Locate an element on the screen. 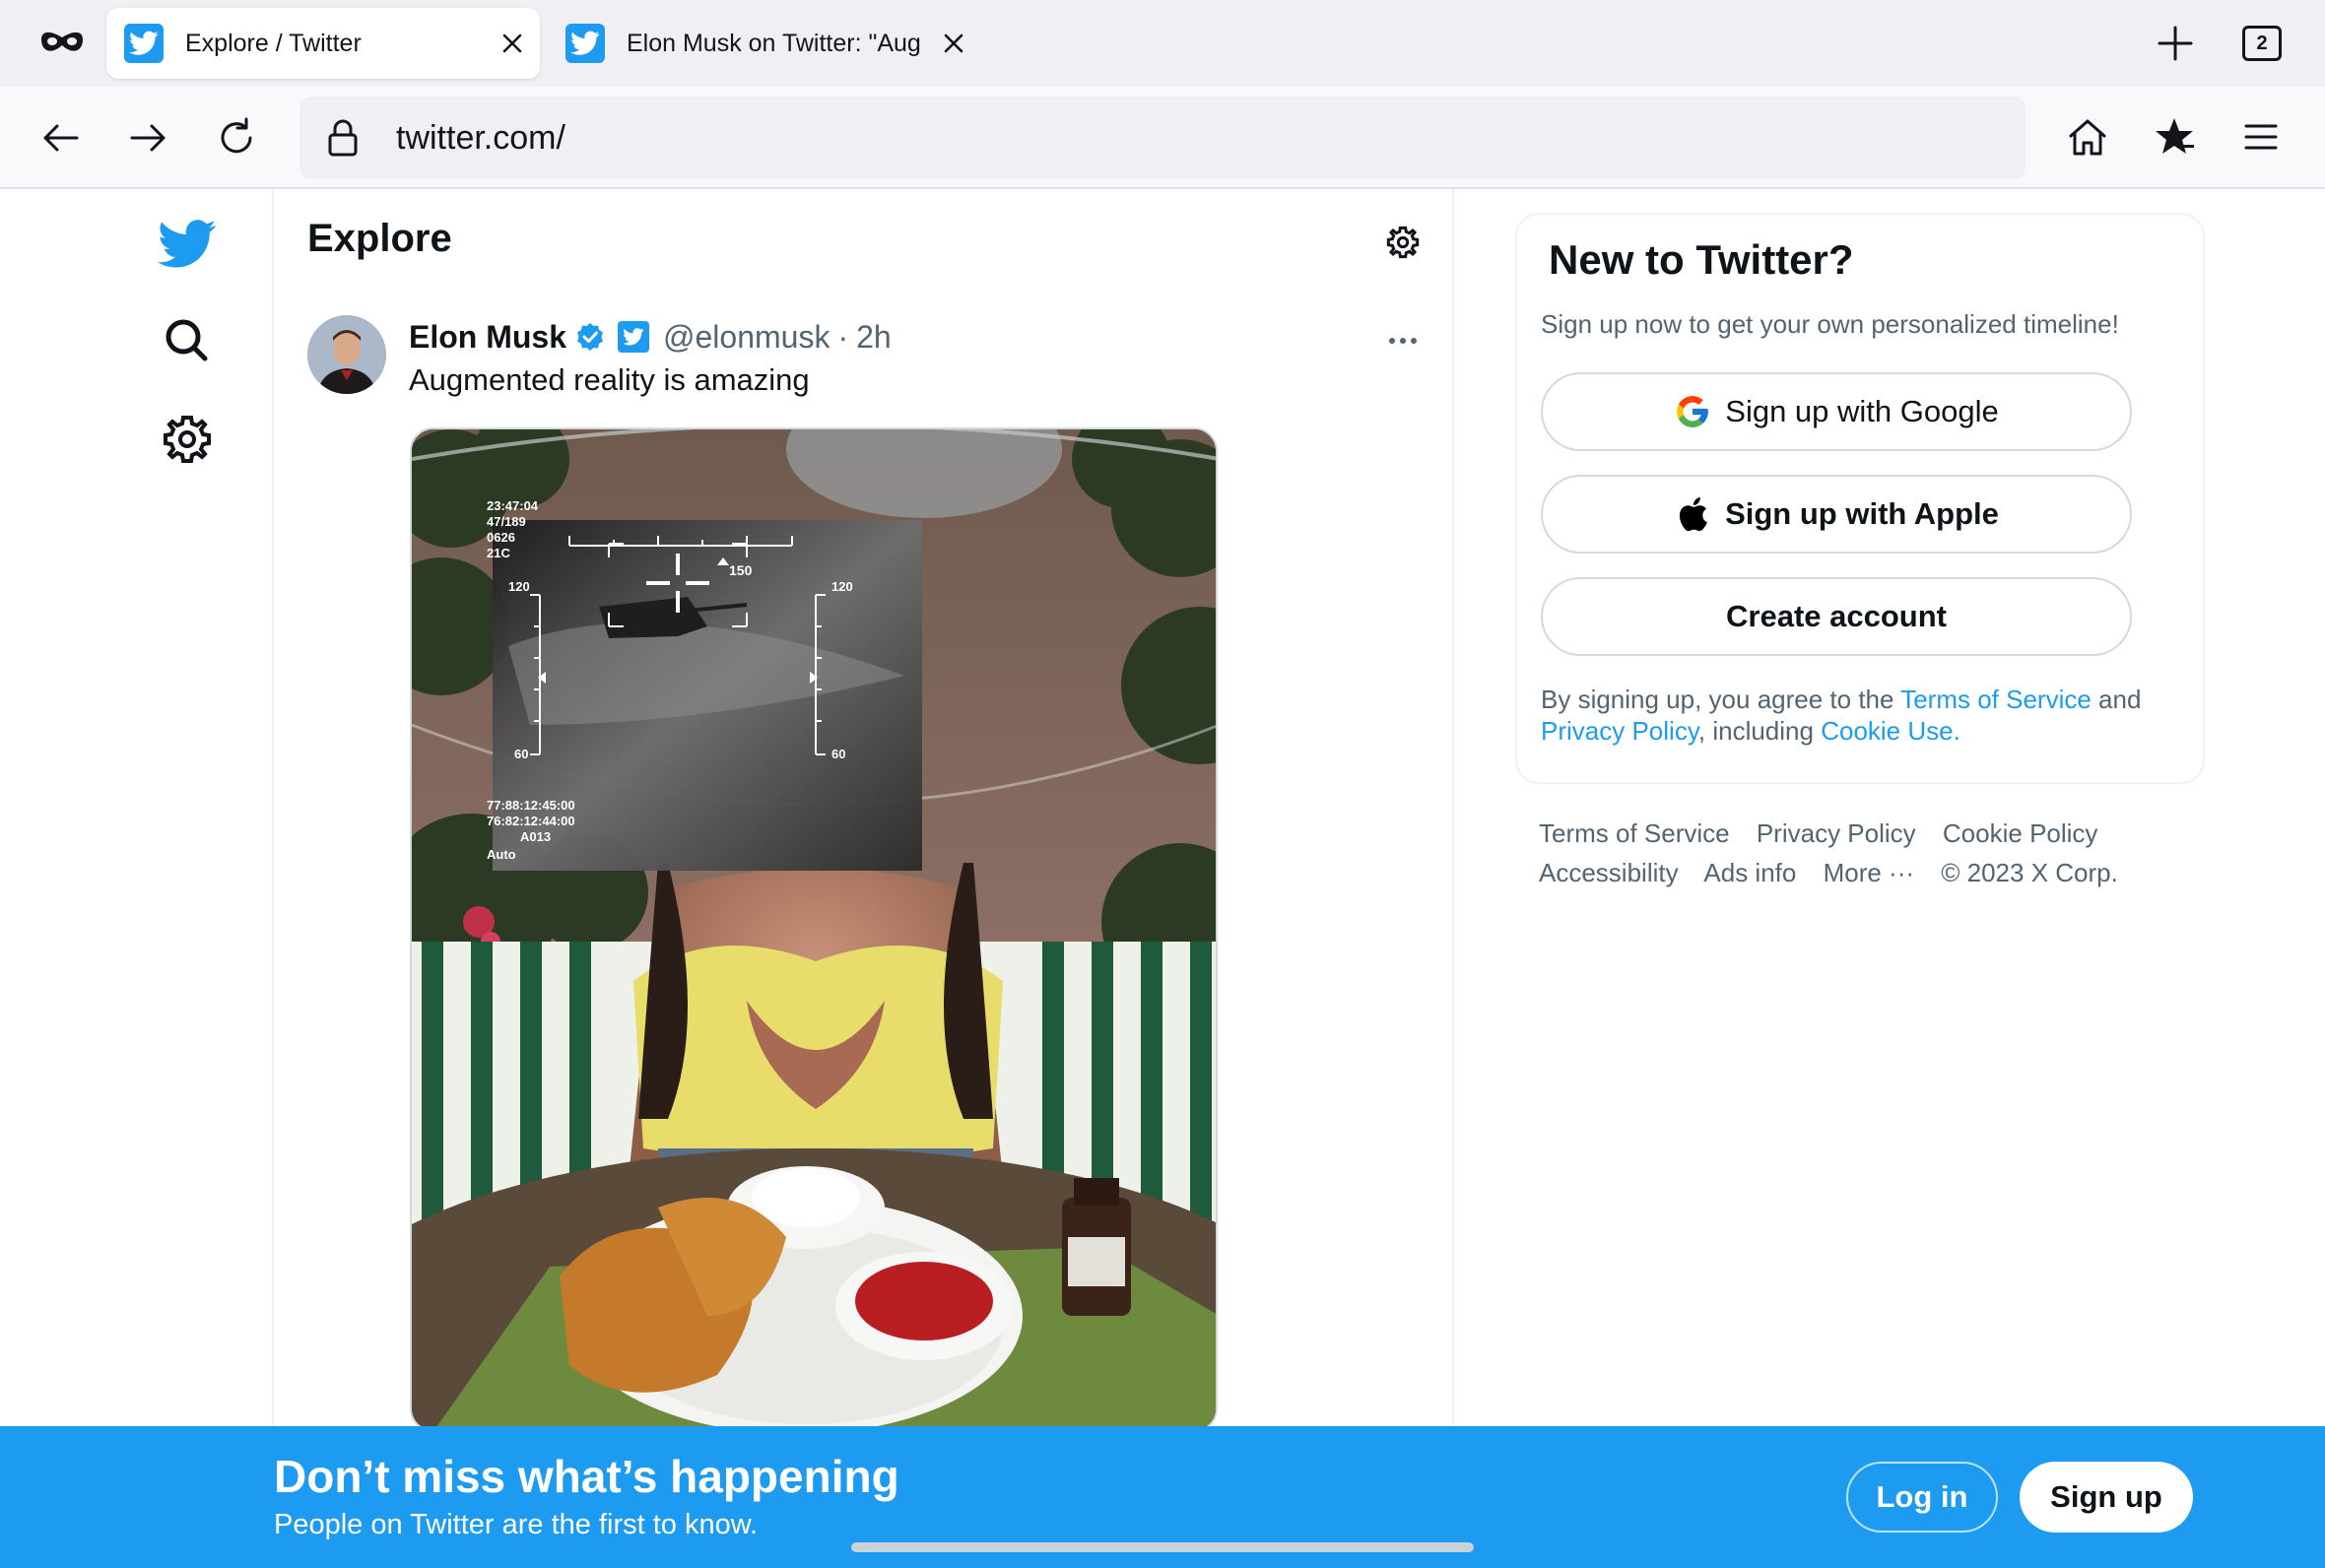 The height and width of the screenshot is (1568, 2325). banner-title: Don’t miss what’s happening is located at coordinates (587, 1477).